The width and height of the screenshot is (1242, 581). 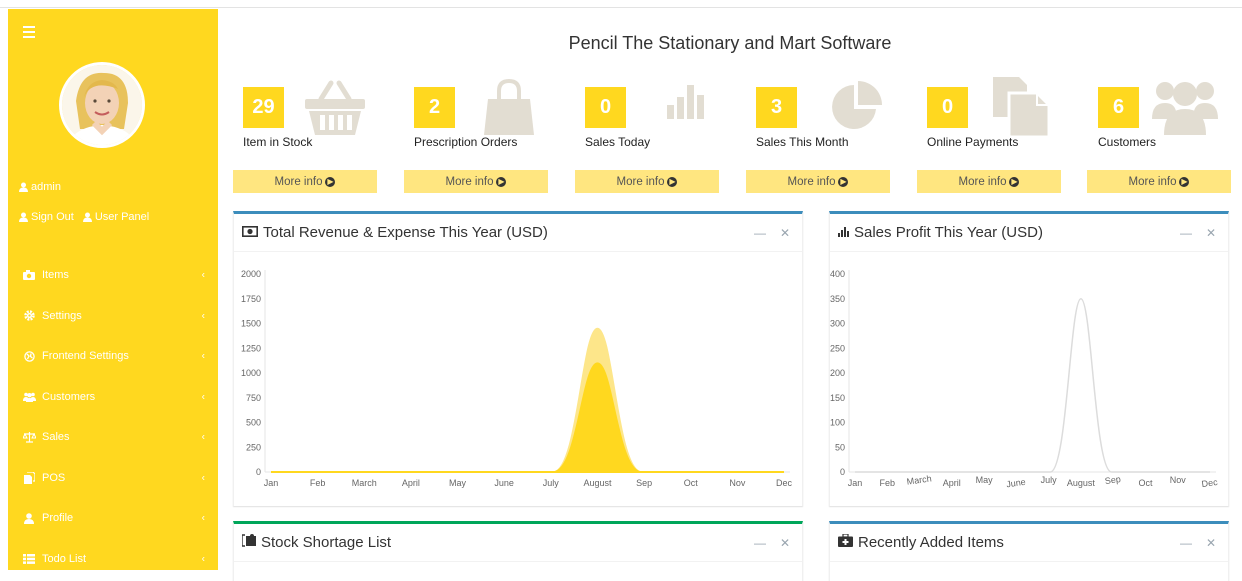 I want to click on sign-out-link: Sign Out, so click(x=46, y=217).